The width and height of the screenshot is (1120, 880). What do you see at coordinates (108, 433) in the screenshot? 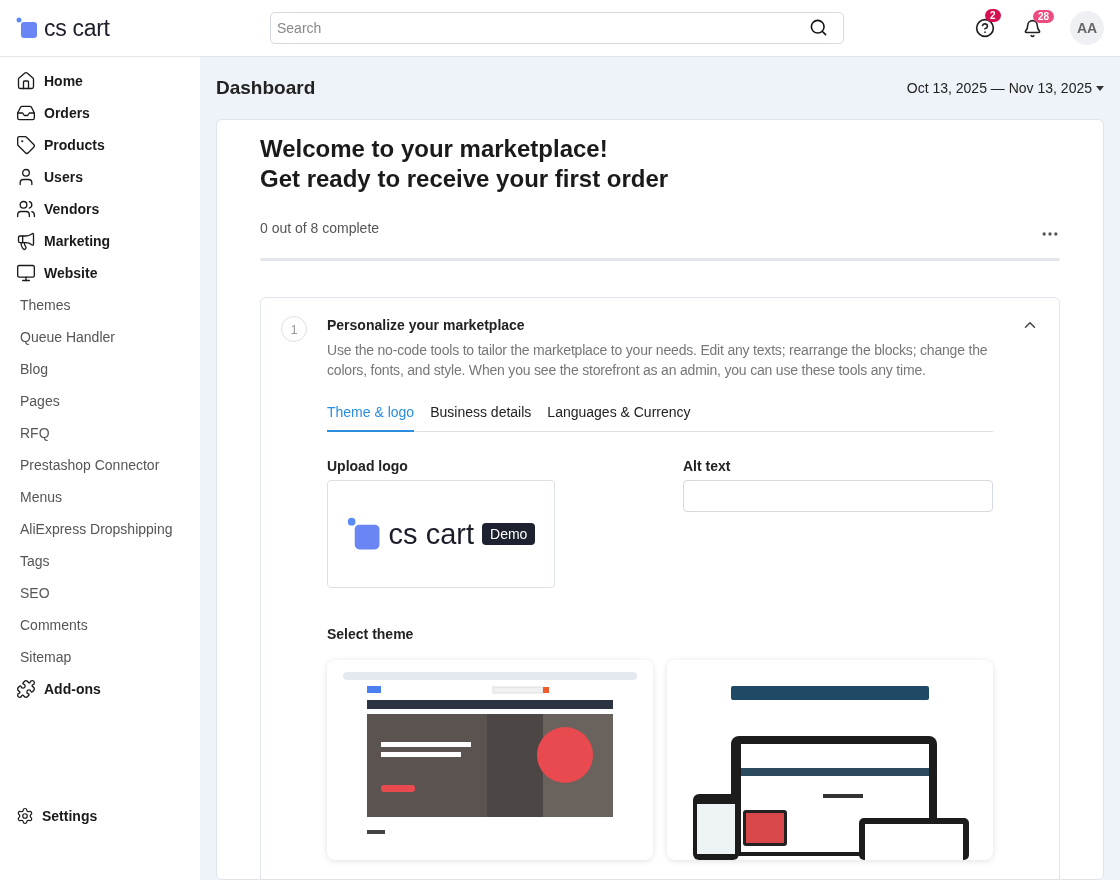
I see `sidebar-item: RFQ` at bounding box center [108, 433].